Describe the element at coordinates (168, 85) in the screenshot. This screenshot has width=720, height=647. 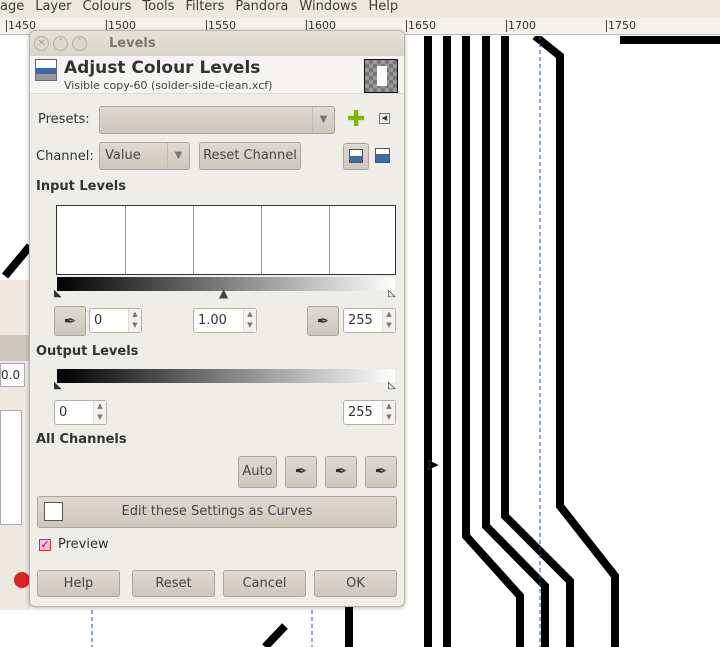
I see `dialog-subtitle: Visible copy-60 (solder-side-clean.xcf)` at that location.